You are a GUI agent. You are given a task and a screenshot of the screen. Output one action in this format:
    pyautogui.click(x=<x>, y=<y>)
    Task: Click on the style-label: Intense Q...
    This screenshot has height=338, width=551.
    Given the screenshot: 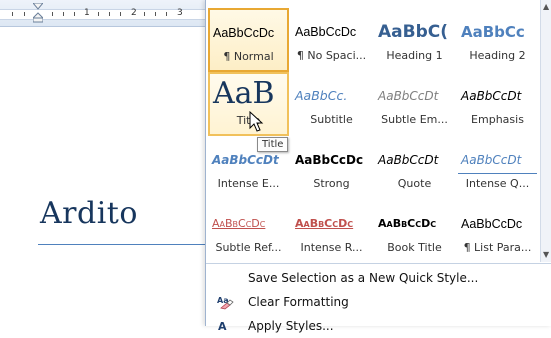 What is the action you would take?
    pyautogui.click(x=497, y=183)
    